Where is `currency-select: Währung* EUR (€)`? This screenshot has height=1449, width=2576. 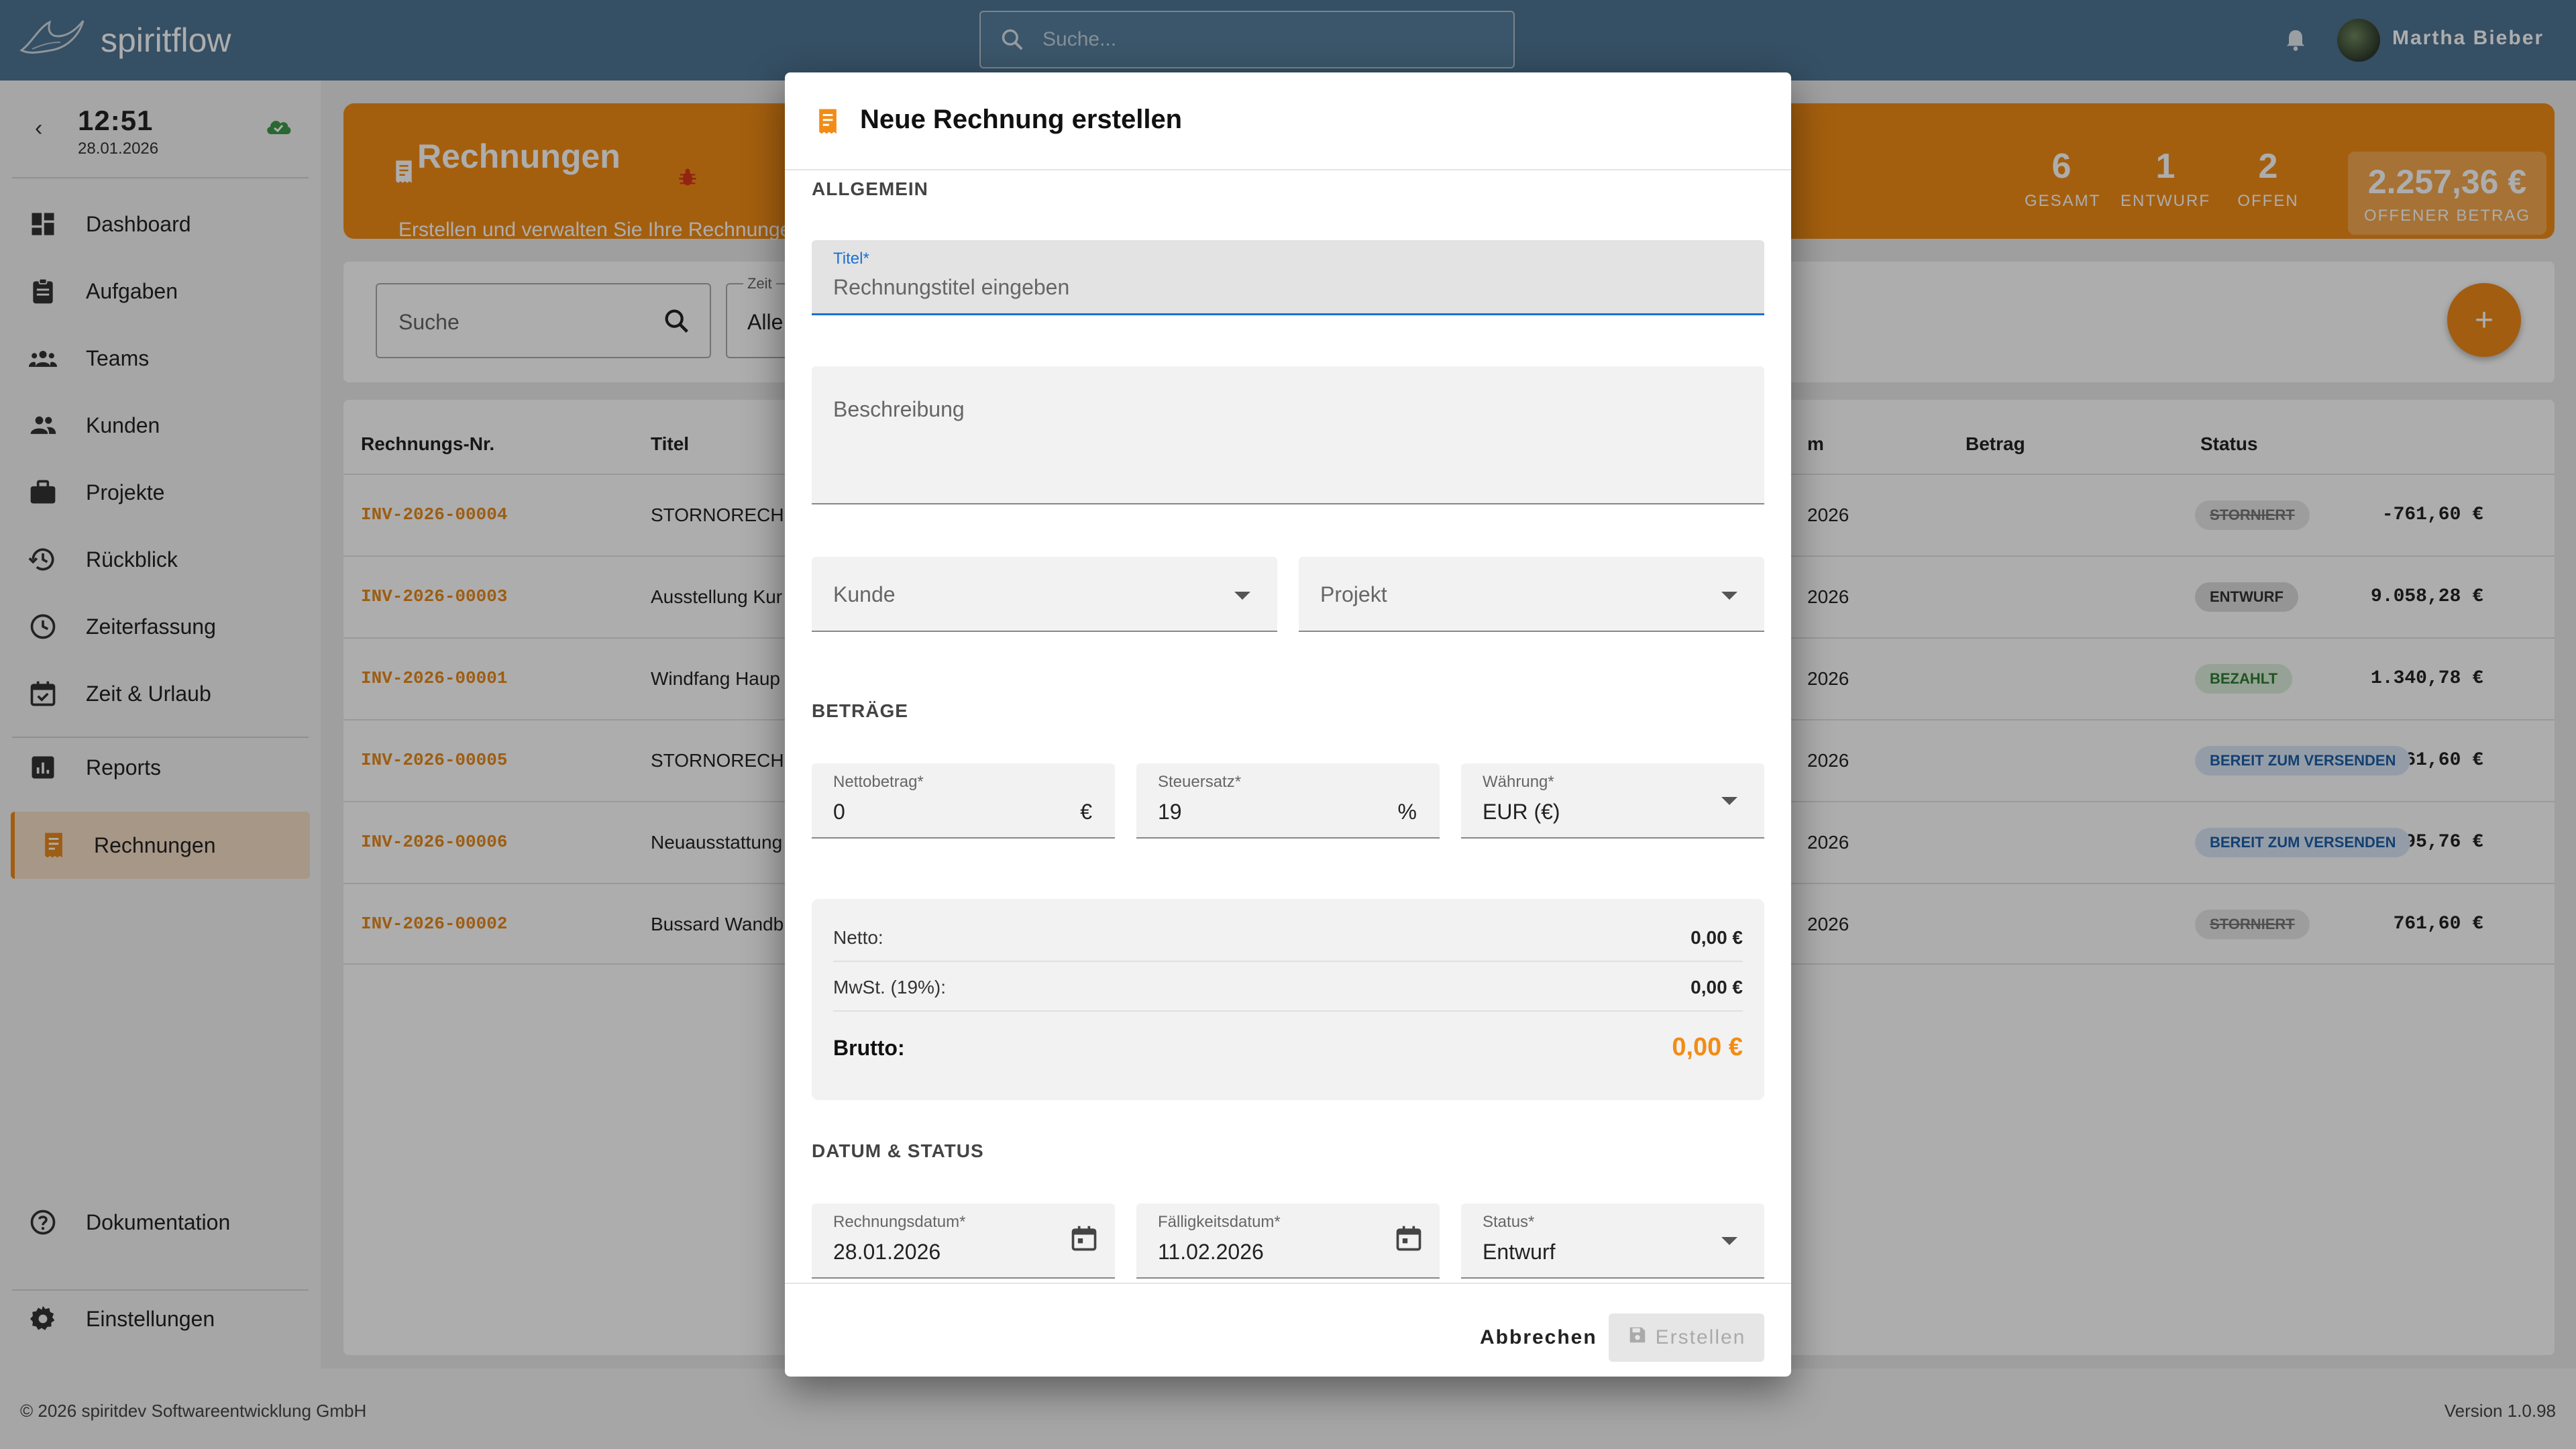 currency-select: Währung* EUR (€) is located at coordinates (1612, 801).